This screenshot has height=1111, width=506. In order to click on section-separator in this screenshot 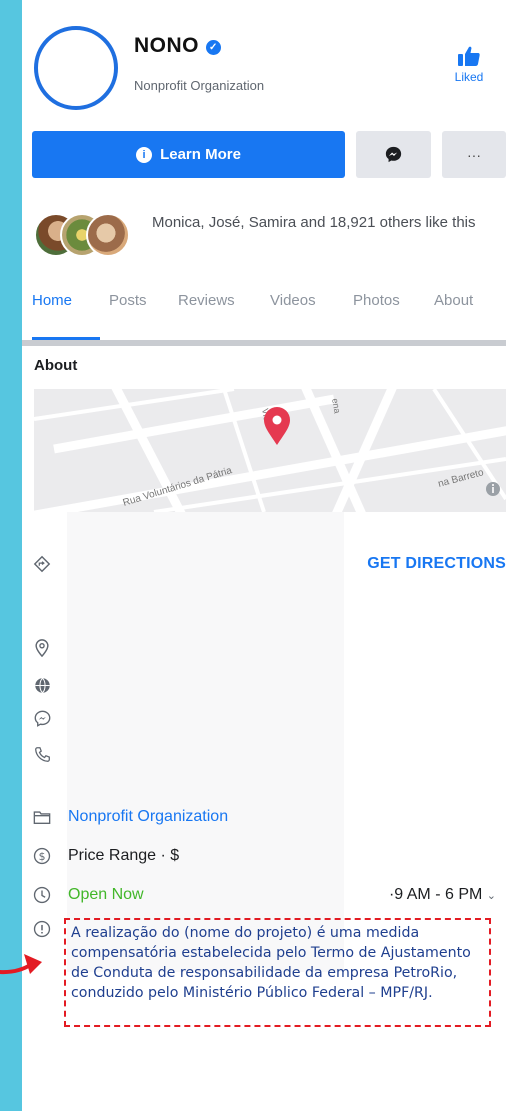, I will do `click(264, 343)`.